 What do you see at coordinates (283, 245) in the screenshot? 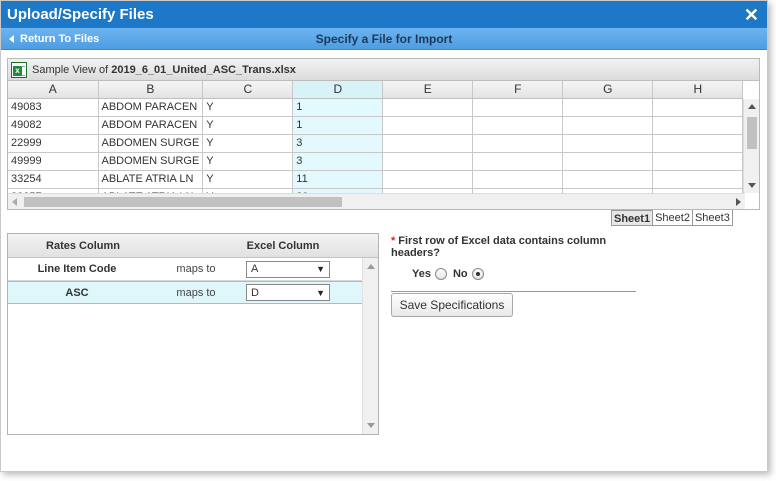
I see `excel-column-header: Excel Column` at bounding box center [283, 245].